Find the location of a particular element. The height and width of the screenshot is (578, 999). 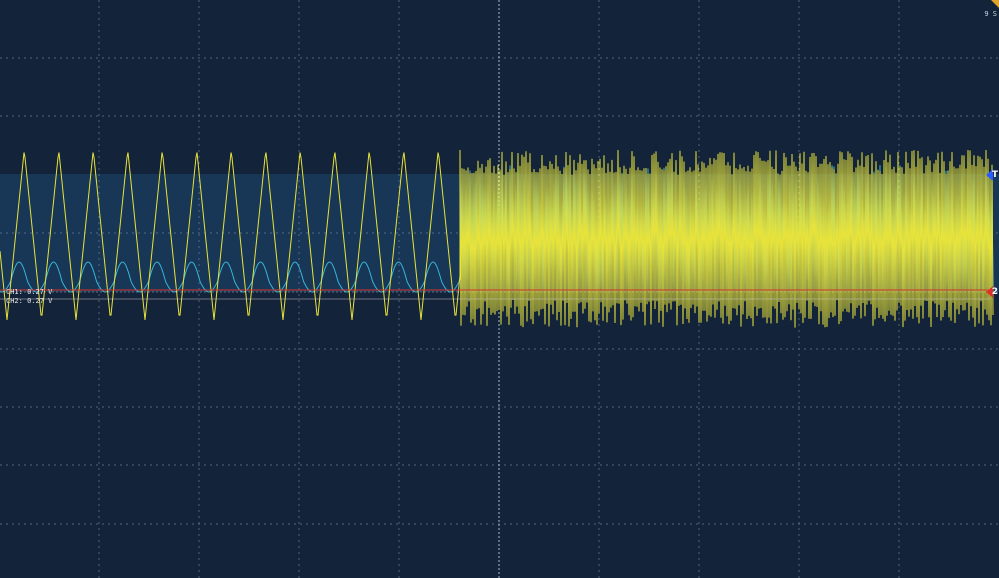

ch2-offset-label: CH2: 0.27 V is located at coordinates (29, 301).